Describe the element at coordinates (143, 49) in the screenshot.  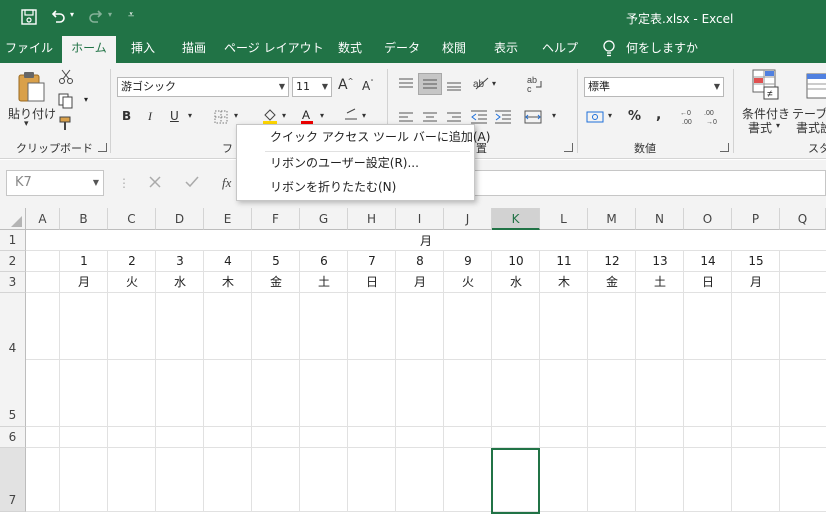
I see `tab-insert: 挿入` at that location.